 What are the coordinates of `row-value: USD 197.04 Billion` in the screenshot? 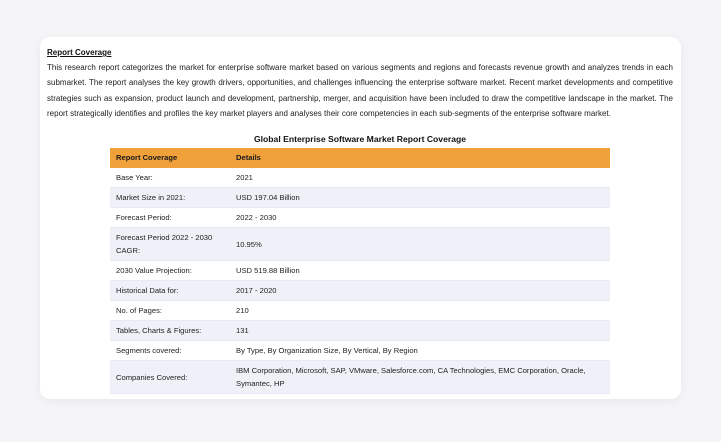 It's located at (420, 198).